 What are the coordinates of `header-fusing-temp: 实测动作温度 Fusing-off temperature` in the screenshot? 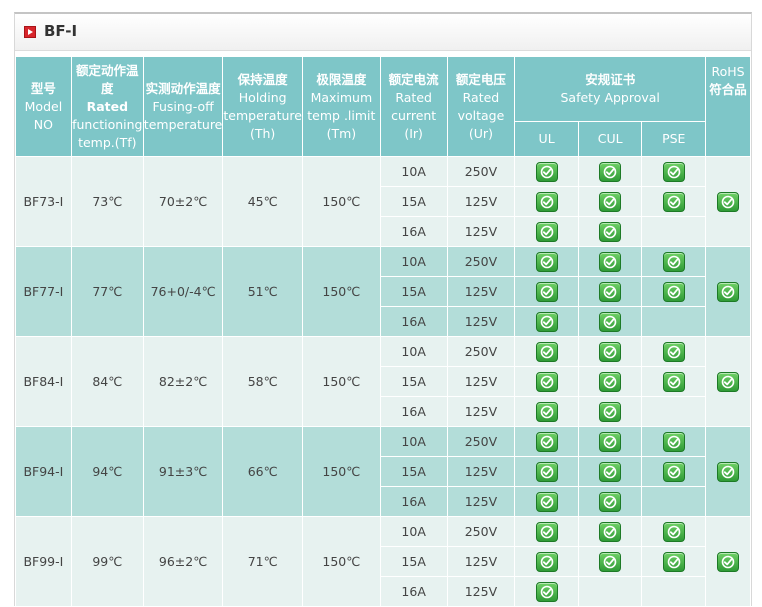 It's located at (183, 106).